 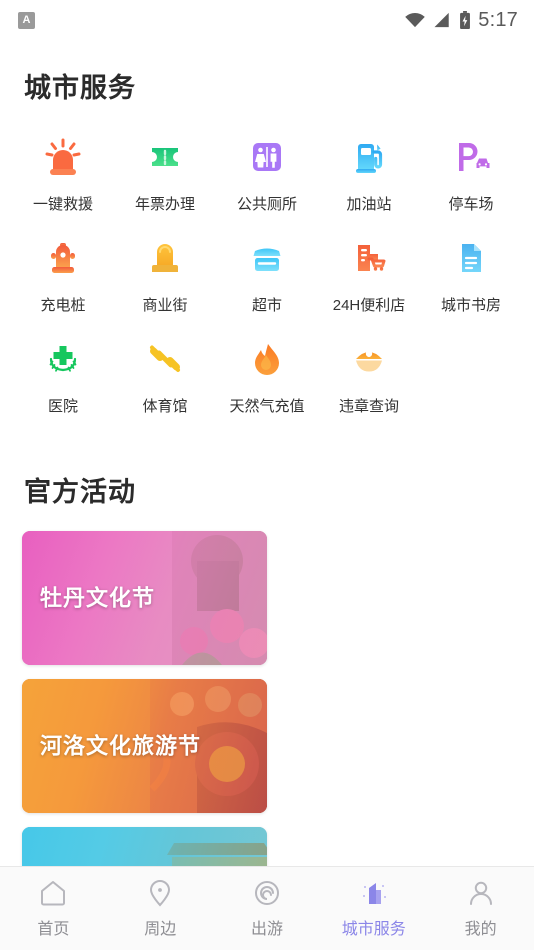 I want to click on status-bar-left: A, so click(x=26, y=20).